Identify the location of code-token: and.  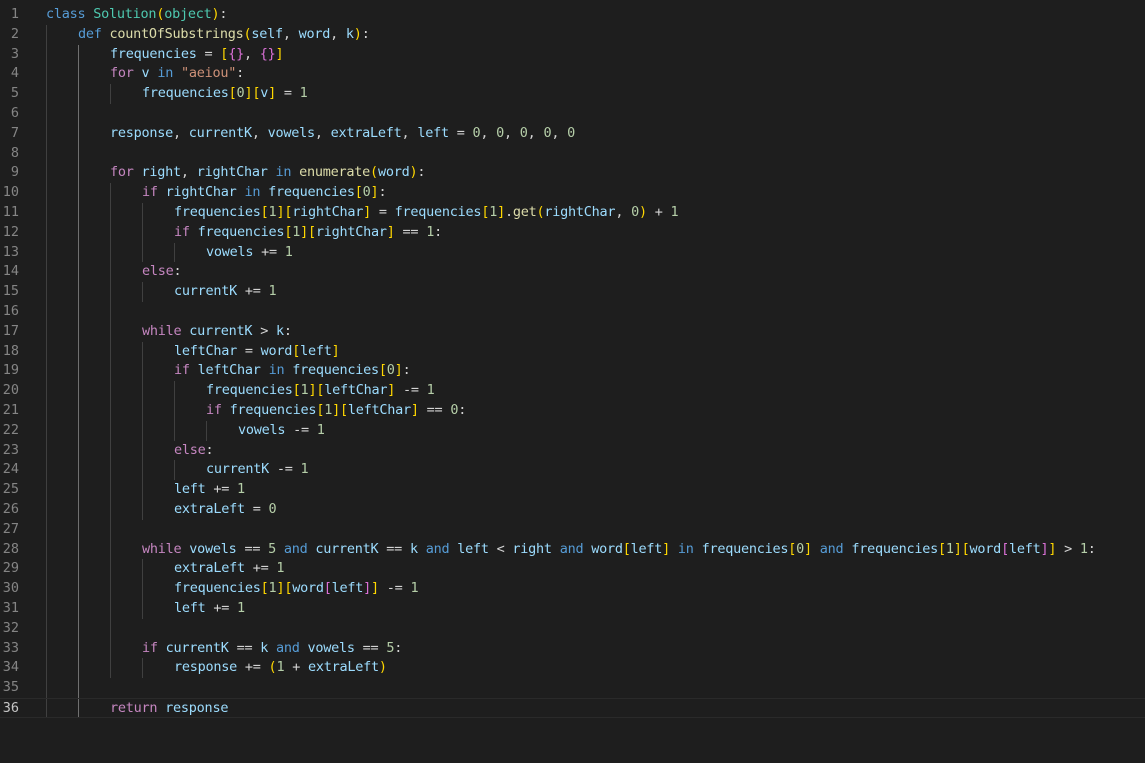
(287, 647).